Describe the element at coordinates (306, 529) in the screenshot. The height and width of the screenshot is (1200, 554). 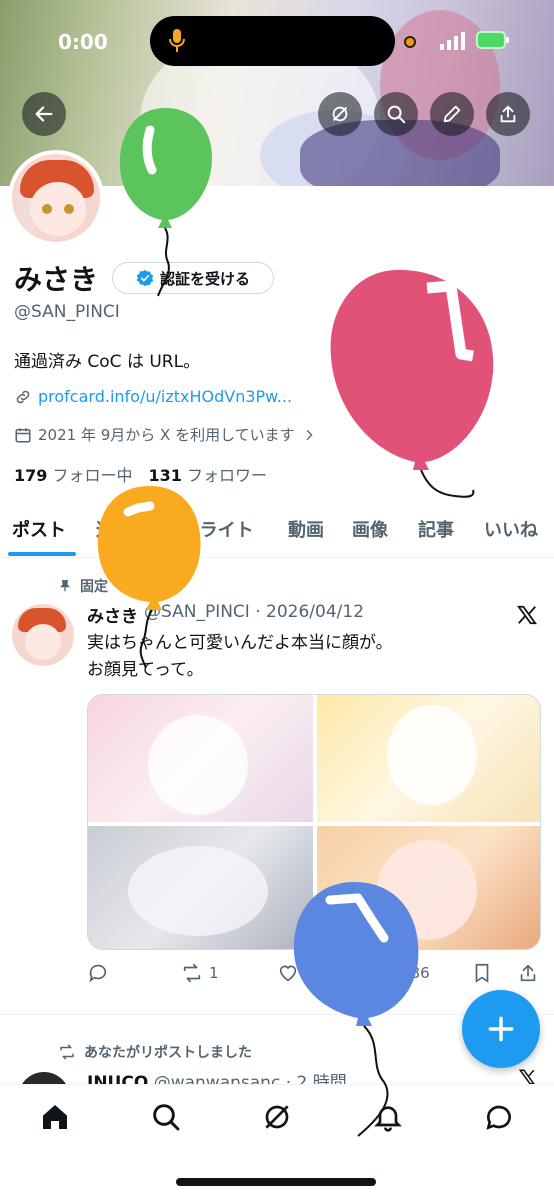
I see `tab-videos: 動画` at that location.